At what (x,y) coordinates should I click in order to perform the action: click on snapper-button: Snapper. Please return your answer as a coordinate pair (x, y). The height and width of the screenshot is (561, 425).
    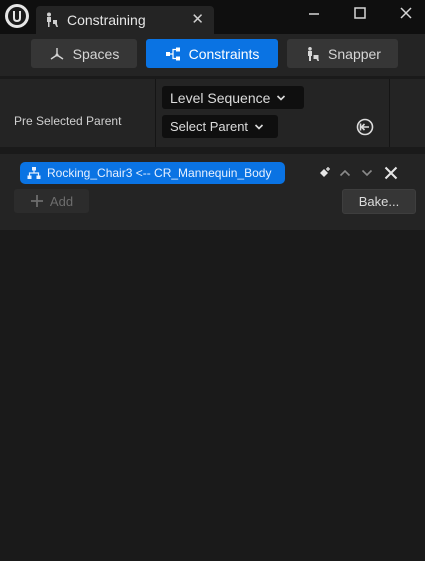
    Looking at the image, I should click on (342, 53).